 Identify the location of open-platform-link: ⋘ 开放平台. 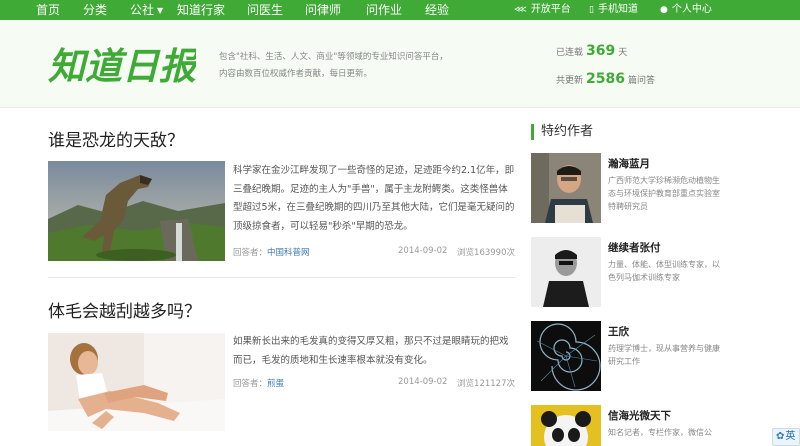
(542, 10).